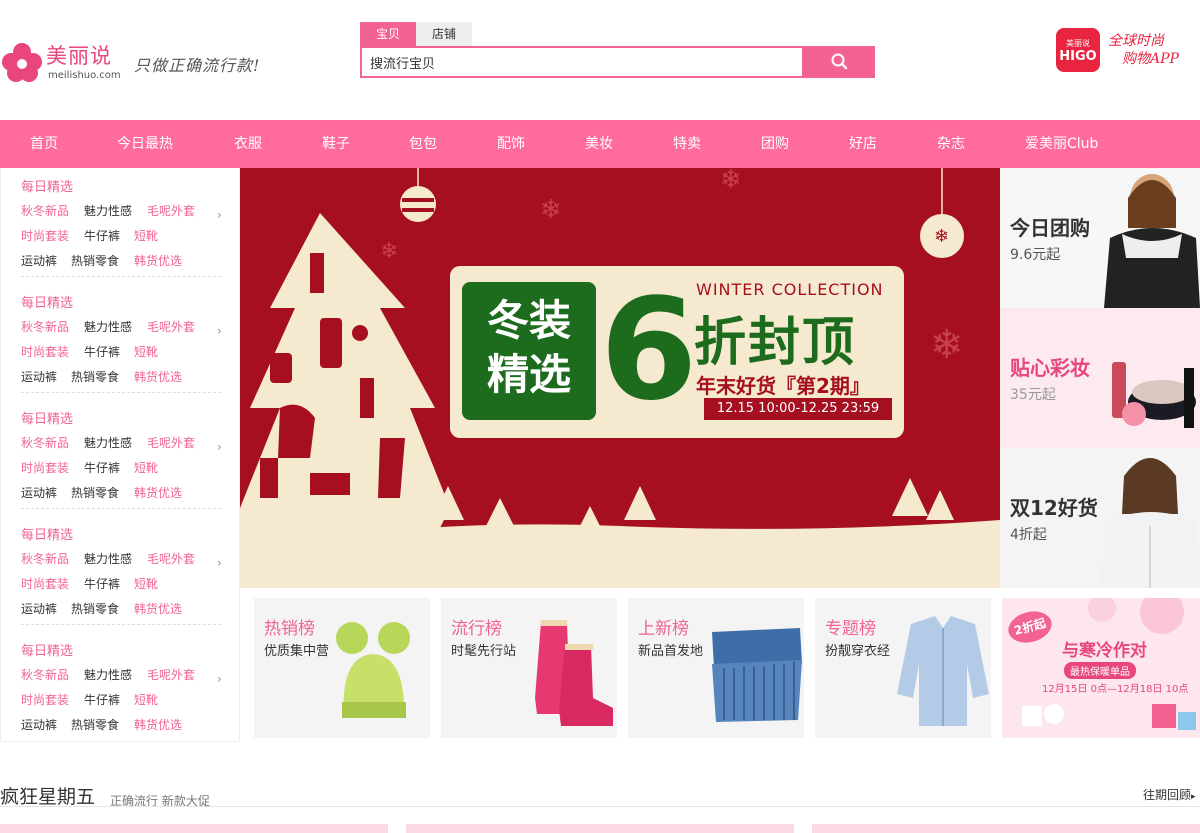 This screenshot has width=1200, height=833. I want to click on nav-clothes: 衣服, so click(248, 144).